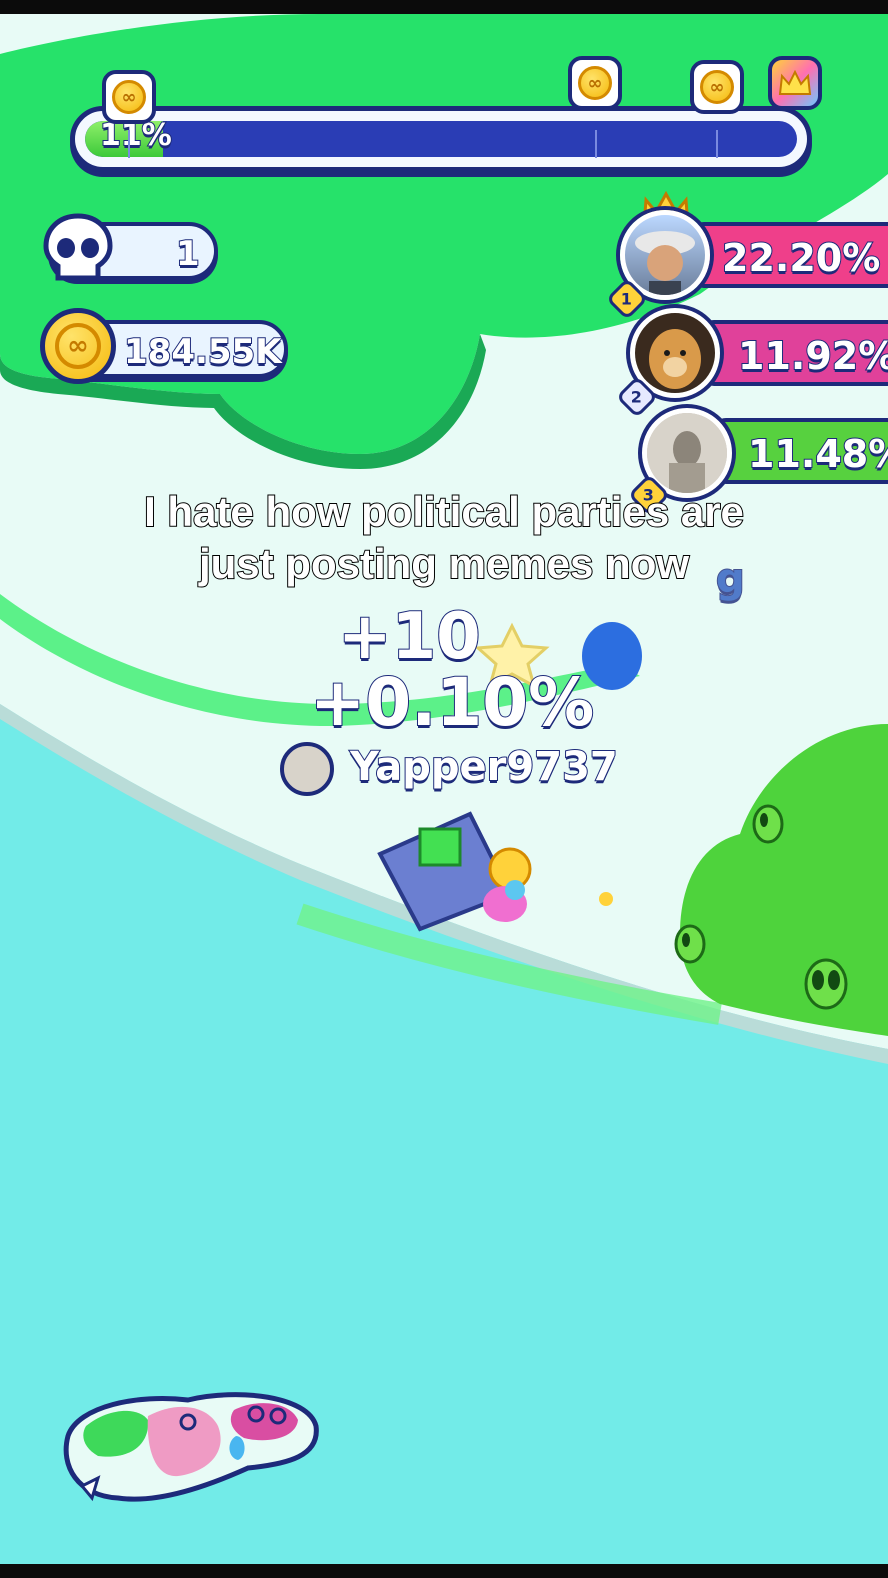  I want to click on leaderboard-percent-3: 11.48%, so click(817, 454).